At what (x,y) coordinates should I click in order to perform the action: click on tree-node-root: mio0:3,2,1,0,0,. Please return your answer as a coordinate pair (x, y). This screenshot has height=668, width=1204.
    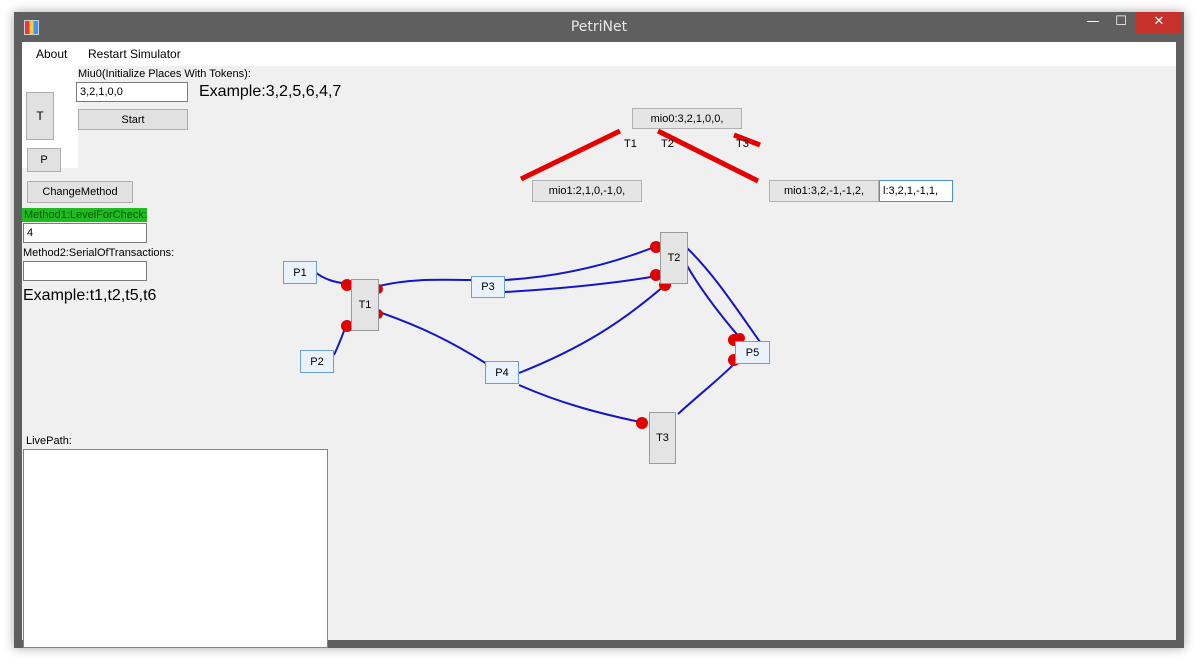
    Looking at the image, I should click on (687, 118).